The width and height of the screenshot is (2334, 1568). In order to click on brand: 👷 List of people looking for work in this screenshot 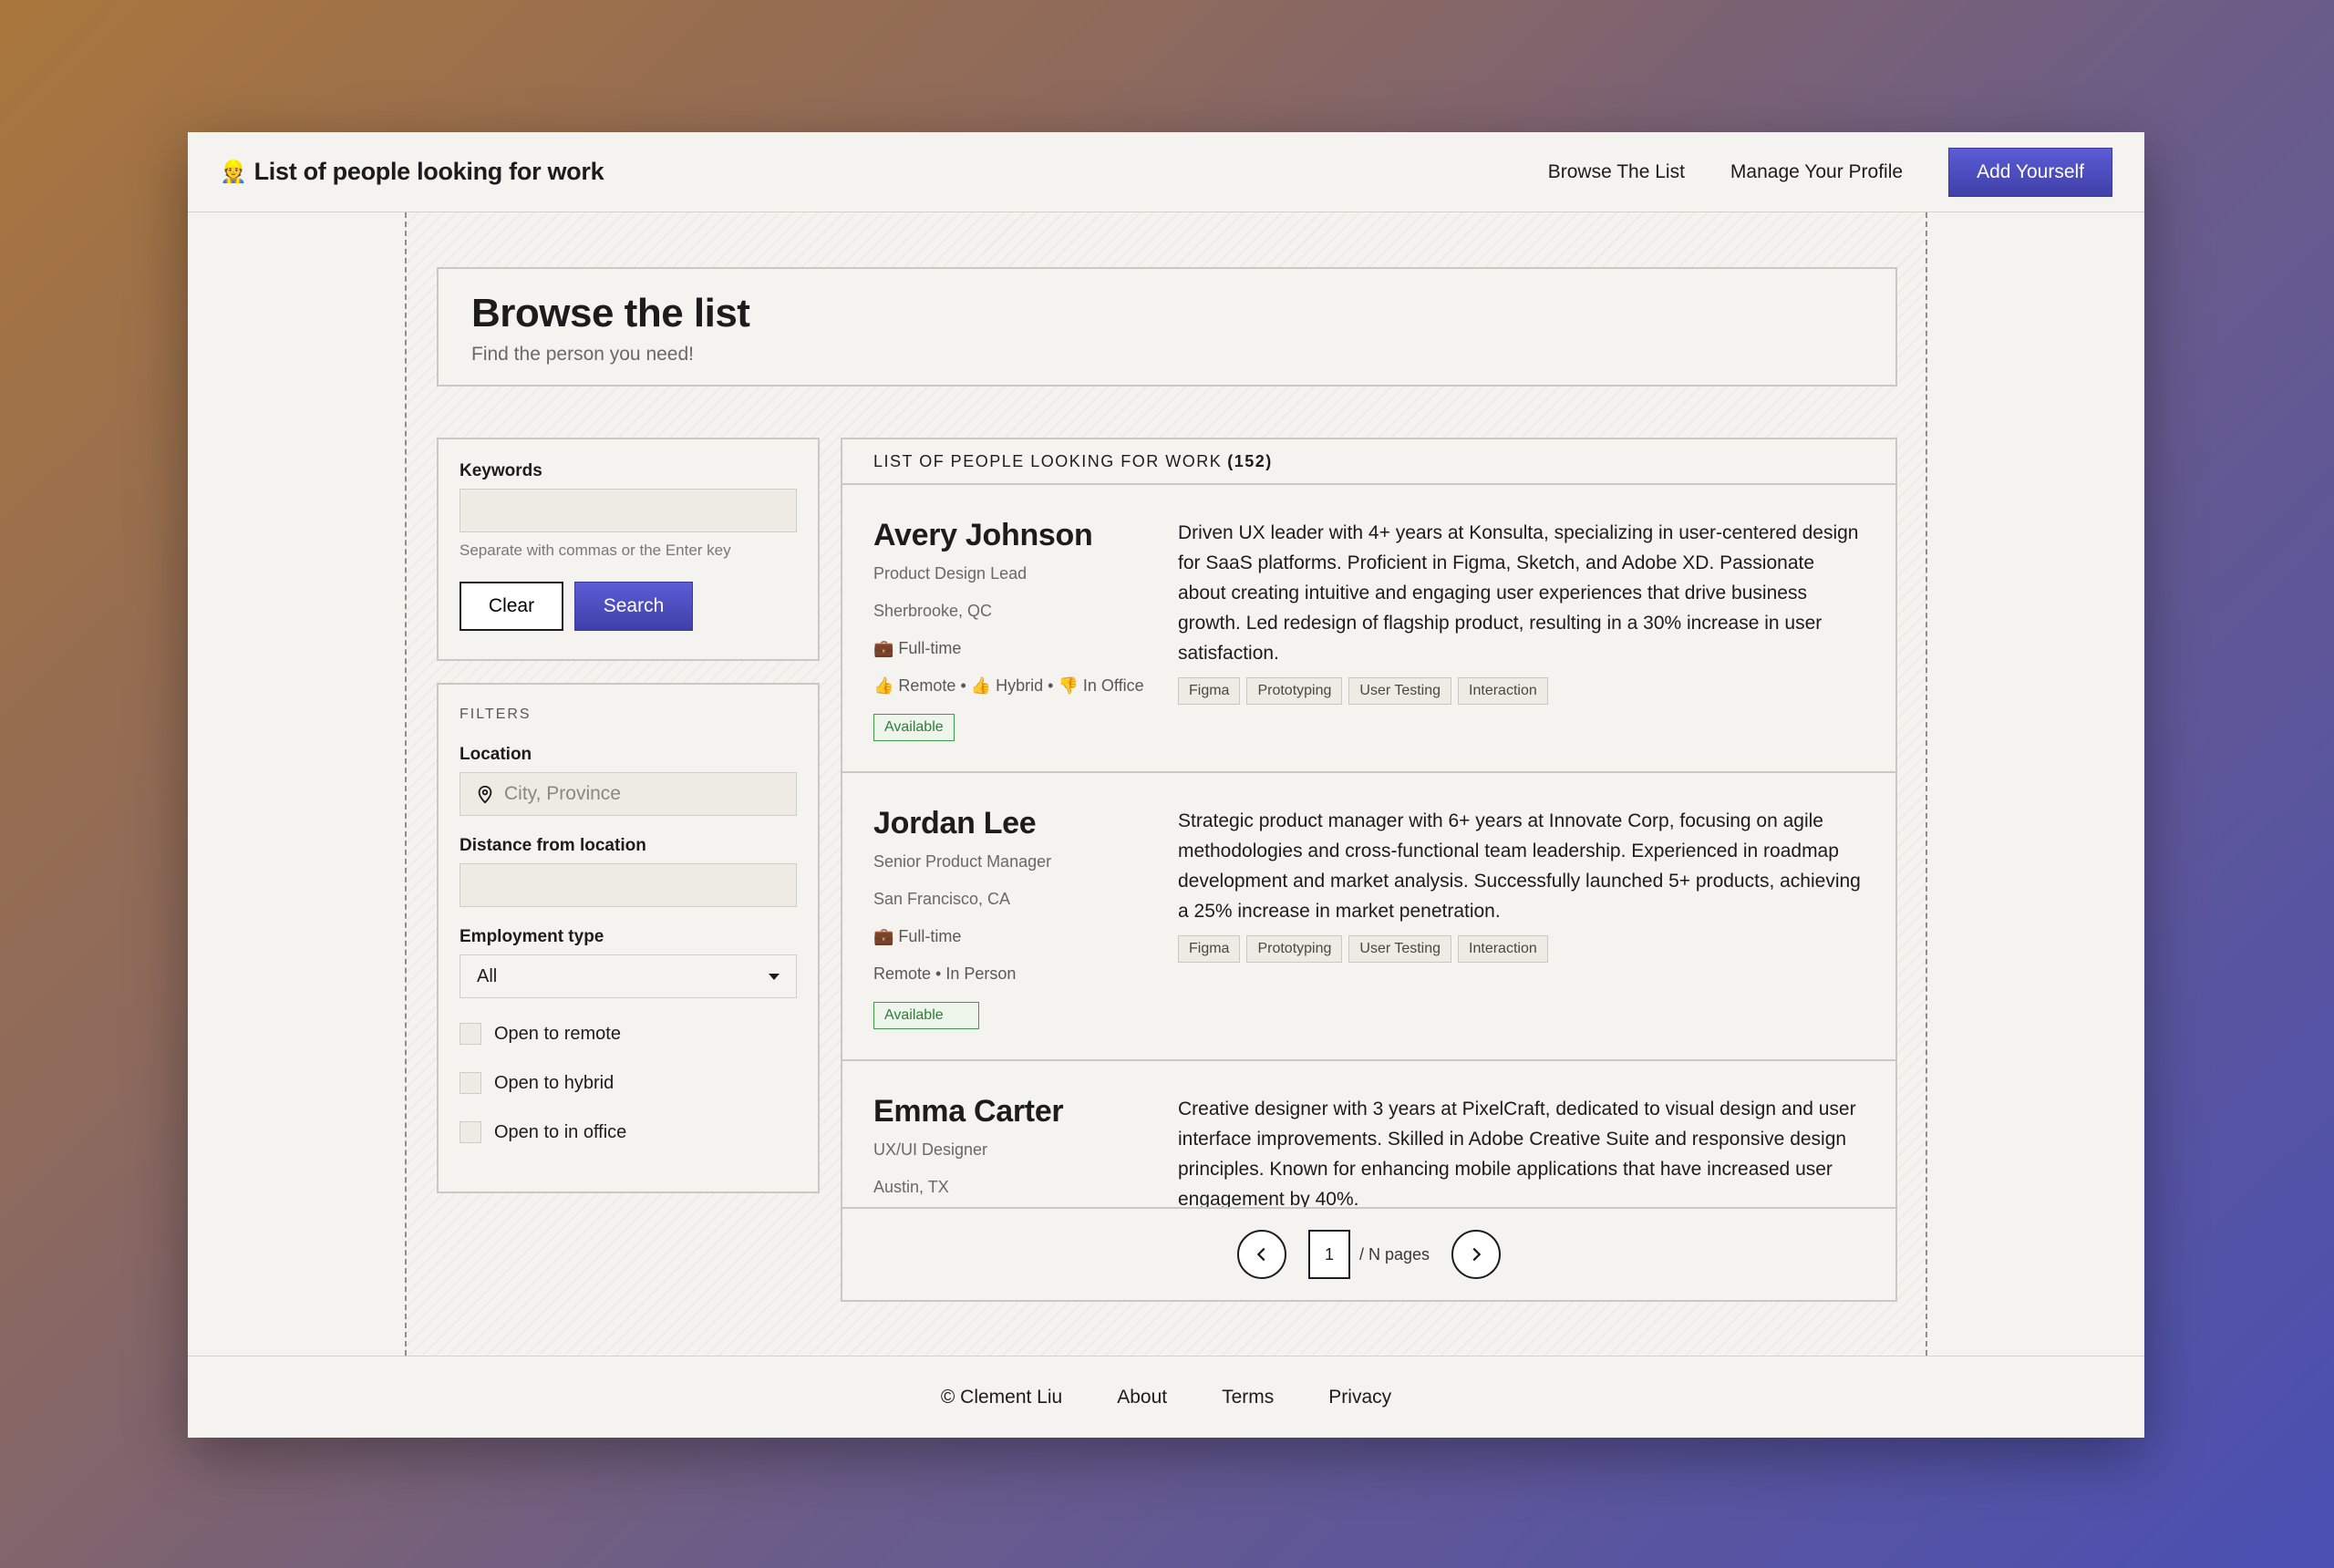, I will do `click(412, 172)`.